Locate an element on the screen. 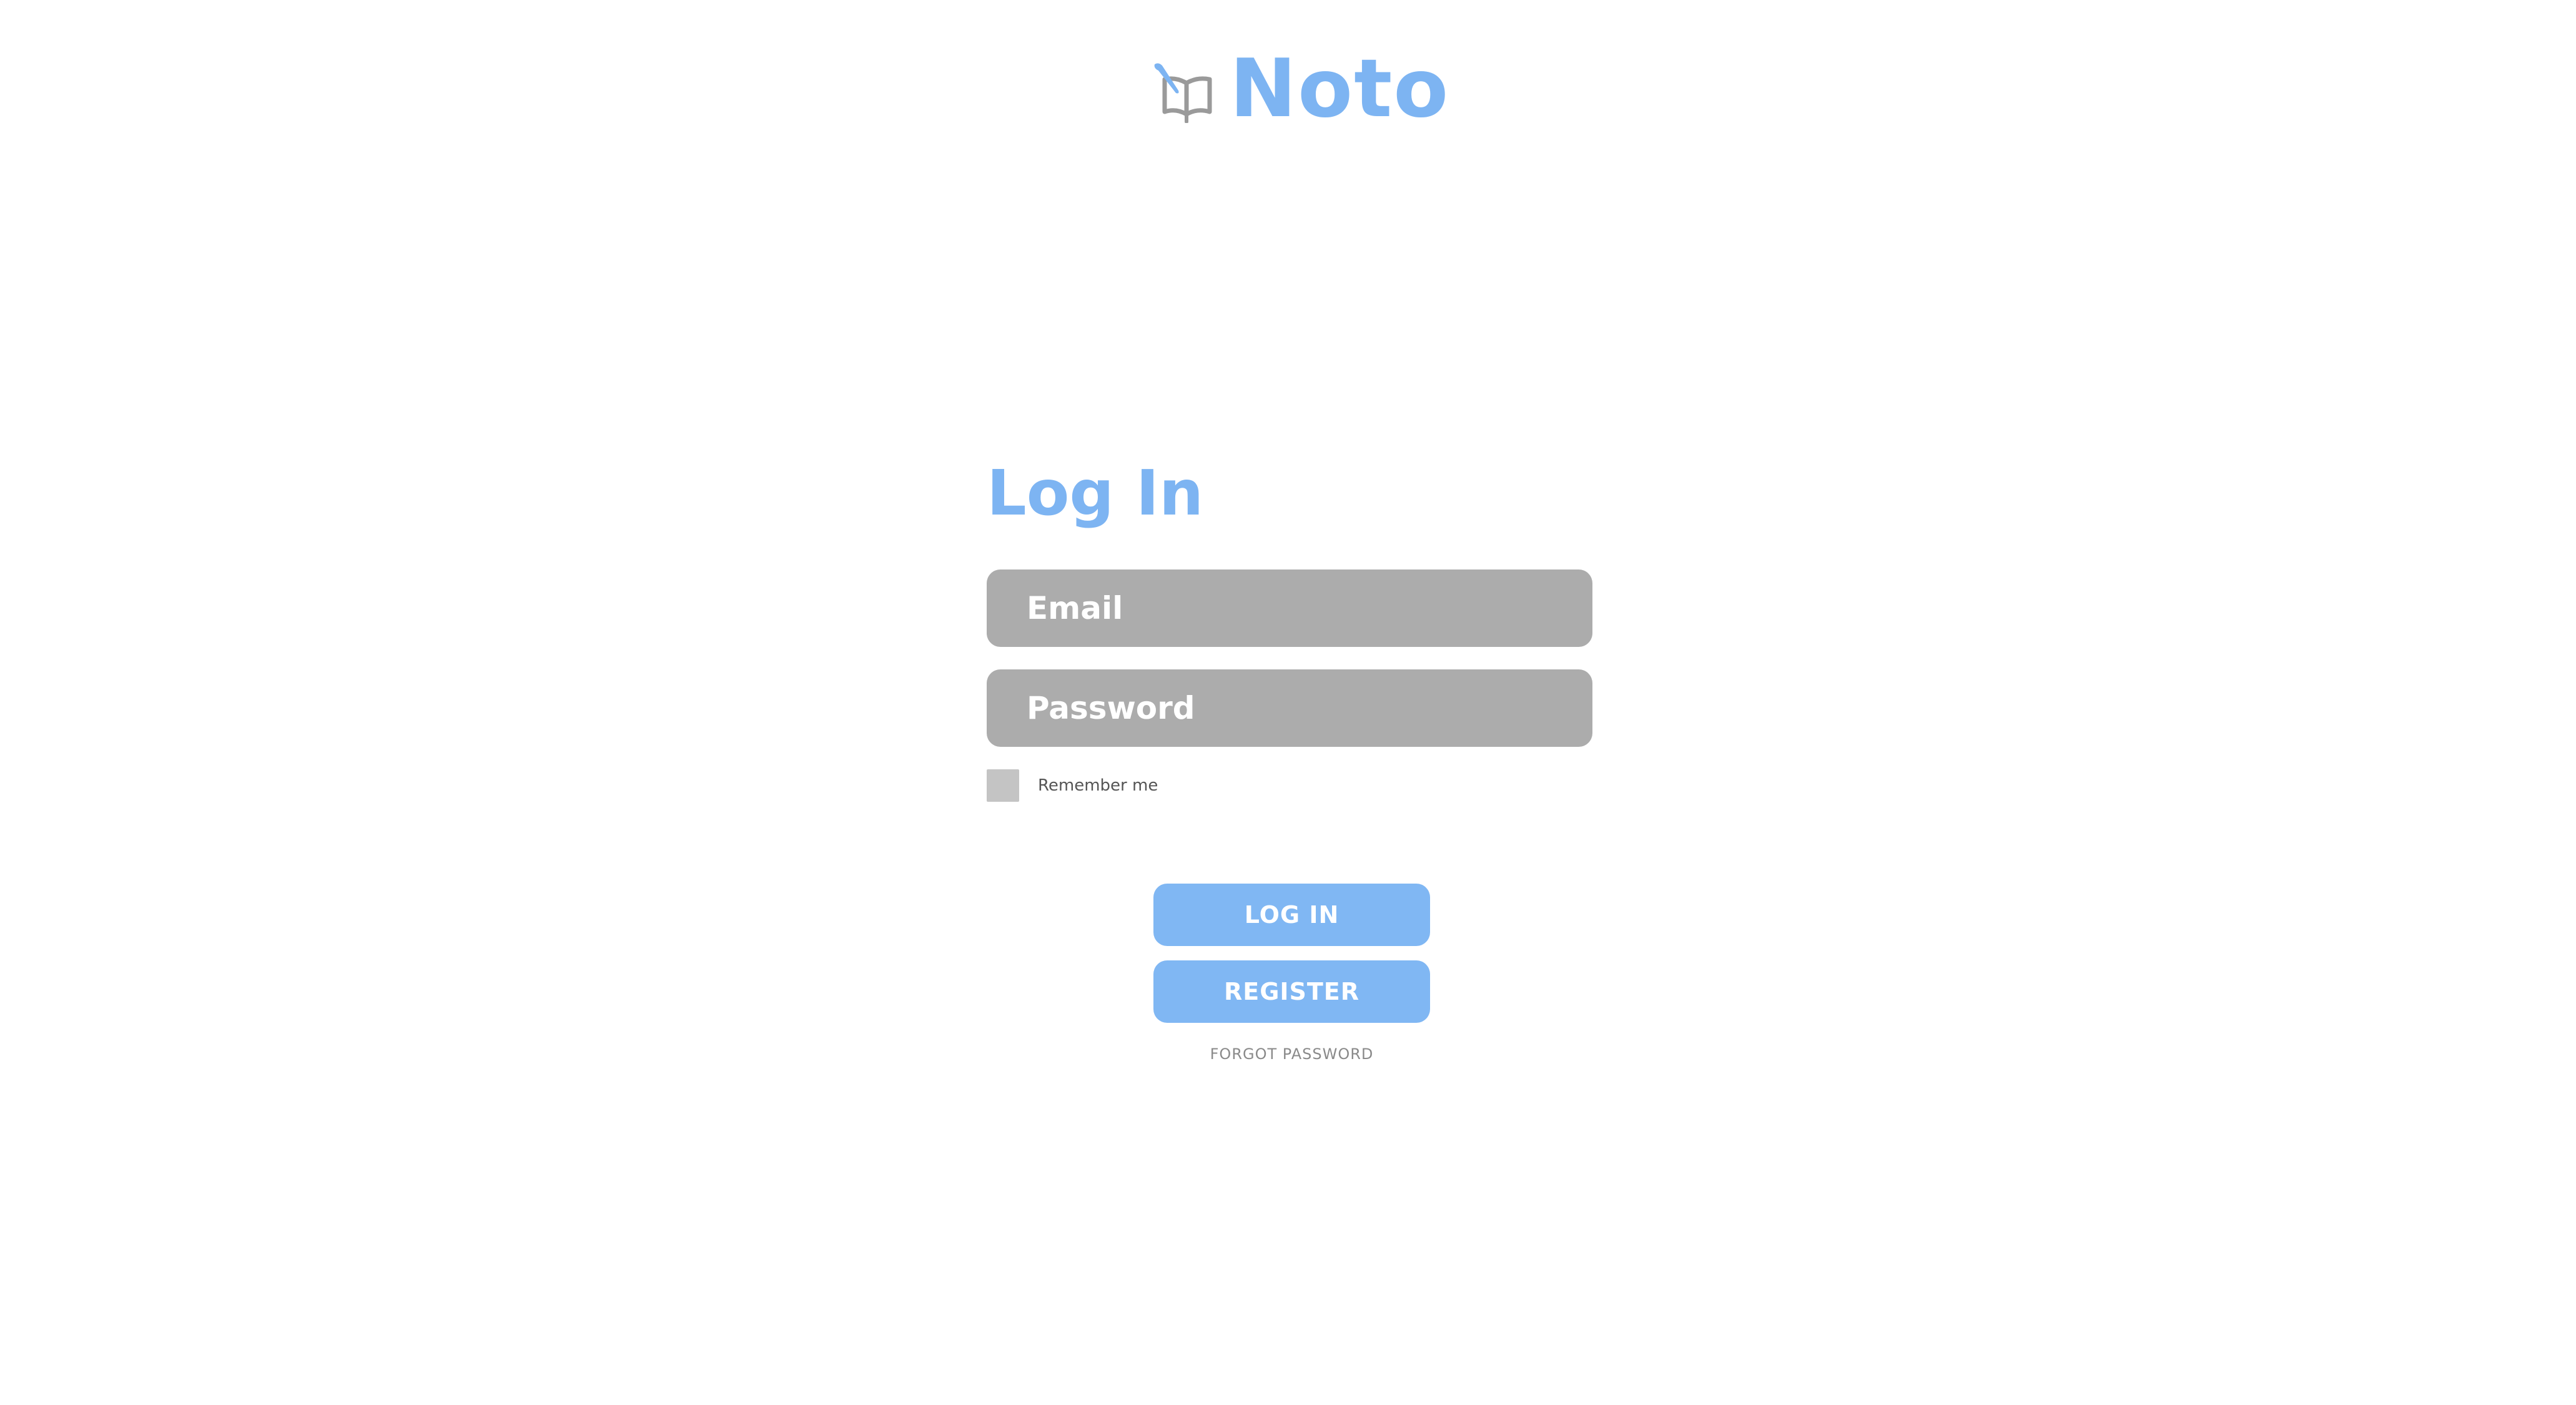 This screenshot has width=2576, height=1405. login-form: Log In Remember me is located at coordinates (1290, 629).